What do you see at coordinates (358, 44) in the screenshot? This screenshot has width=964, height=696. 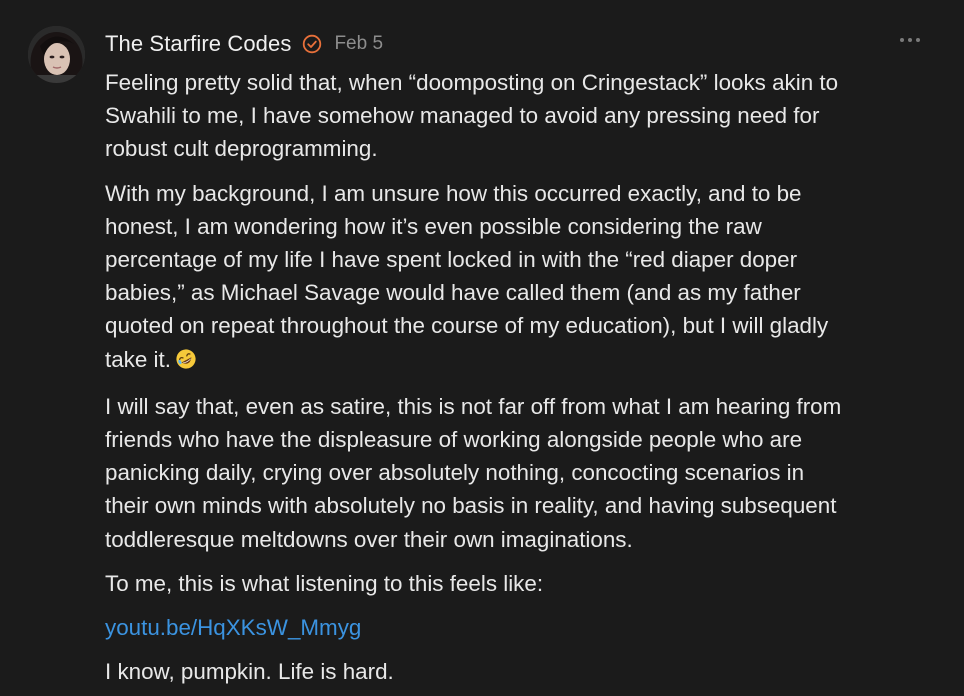 I see `comment-date: Feb 5` at bounding box center [358, 44].